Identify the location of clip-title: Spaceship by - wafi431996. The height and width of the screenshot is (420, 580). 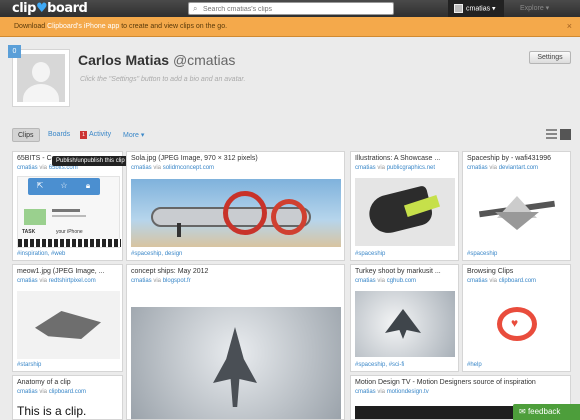
(509, 158).